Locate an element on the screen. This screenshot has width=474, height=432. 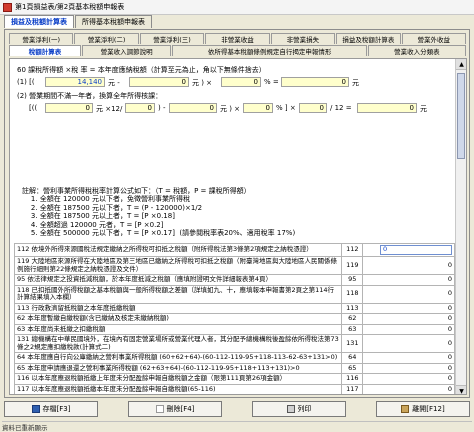
status-bar: 資料已重新顯示 is located at coordinates (237, 426).